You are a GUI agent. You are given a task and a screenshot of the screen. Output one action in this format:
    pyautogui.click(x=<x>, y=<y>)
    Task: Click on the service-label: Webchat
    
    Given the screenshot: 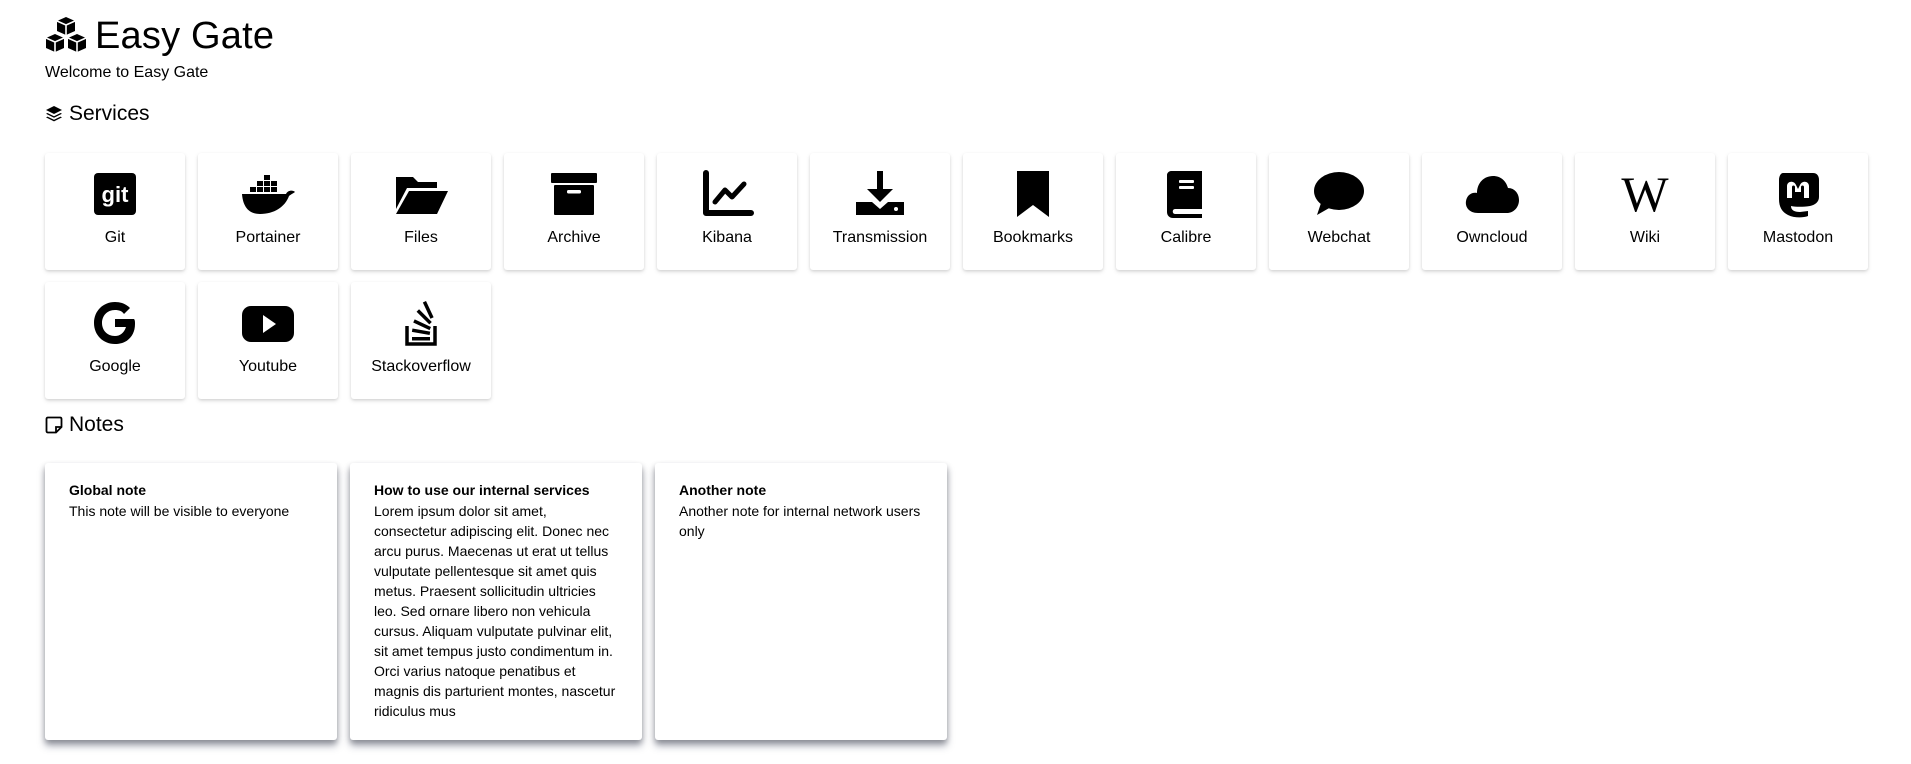 What is the action you would take?
    pyautogui.click(x=1339, y=237)
    